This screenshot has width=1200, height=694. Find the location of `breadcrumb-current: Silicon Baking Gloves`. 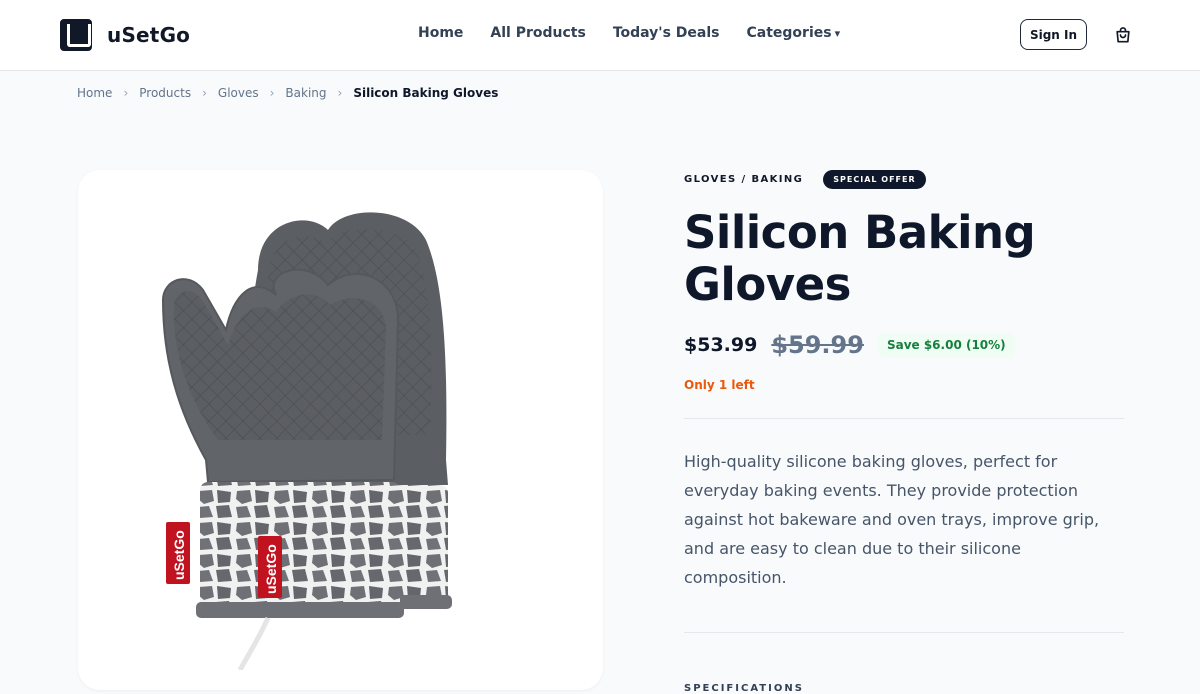

breadcrumb-current: Silicon Baking Gloves is located at coordinates (426, 93).